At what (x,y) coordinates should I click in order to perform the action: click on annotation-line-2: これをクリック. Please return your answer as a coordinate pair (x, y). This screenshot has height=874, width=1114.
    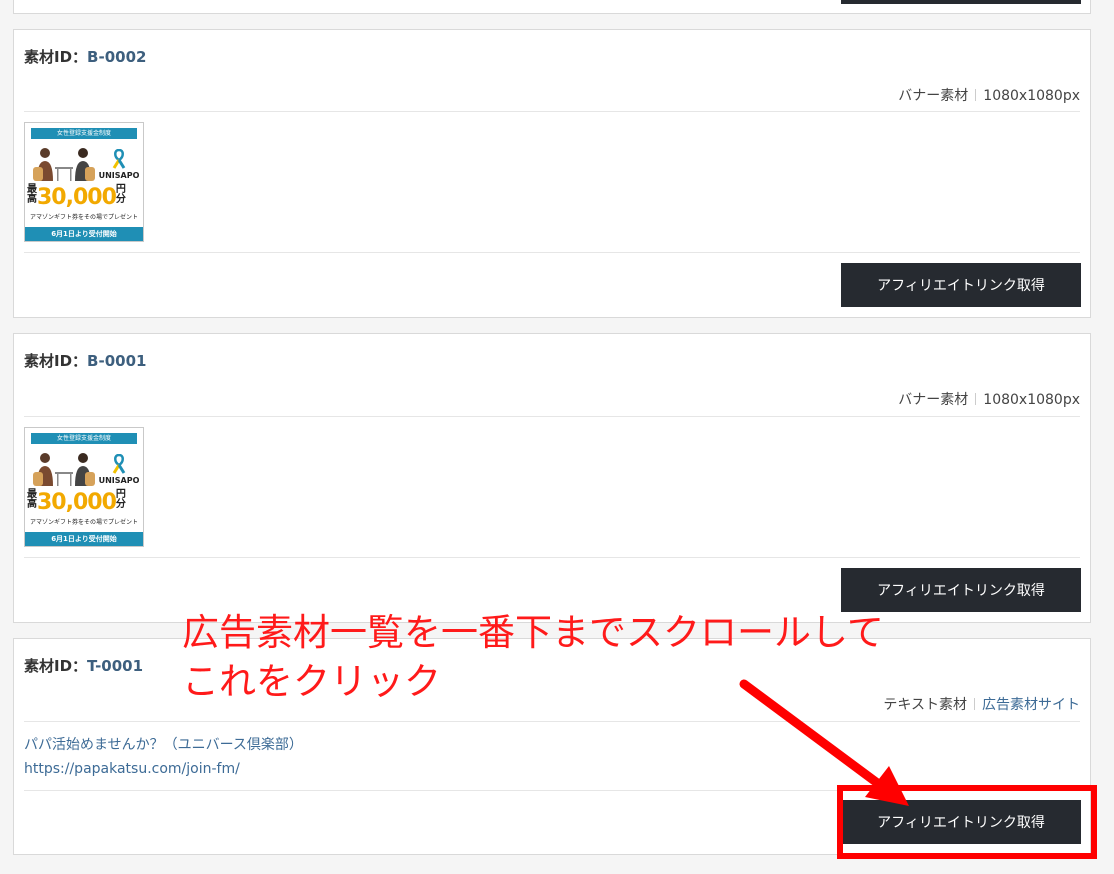
    Looking at the image, I should click on (311, 681).